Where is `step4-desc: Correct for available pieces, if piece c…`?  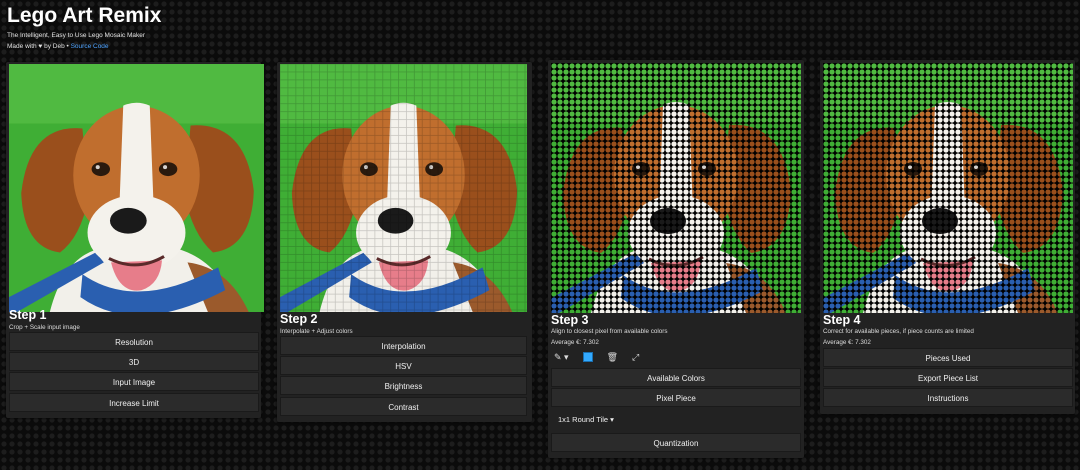 step4-desc: Correct for available pieces, if piece c… is located at coordinates (898, 331).